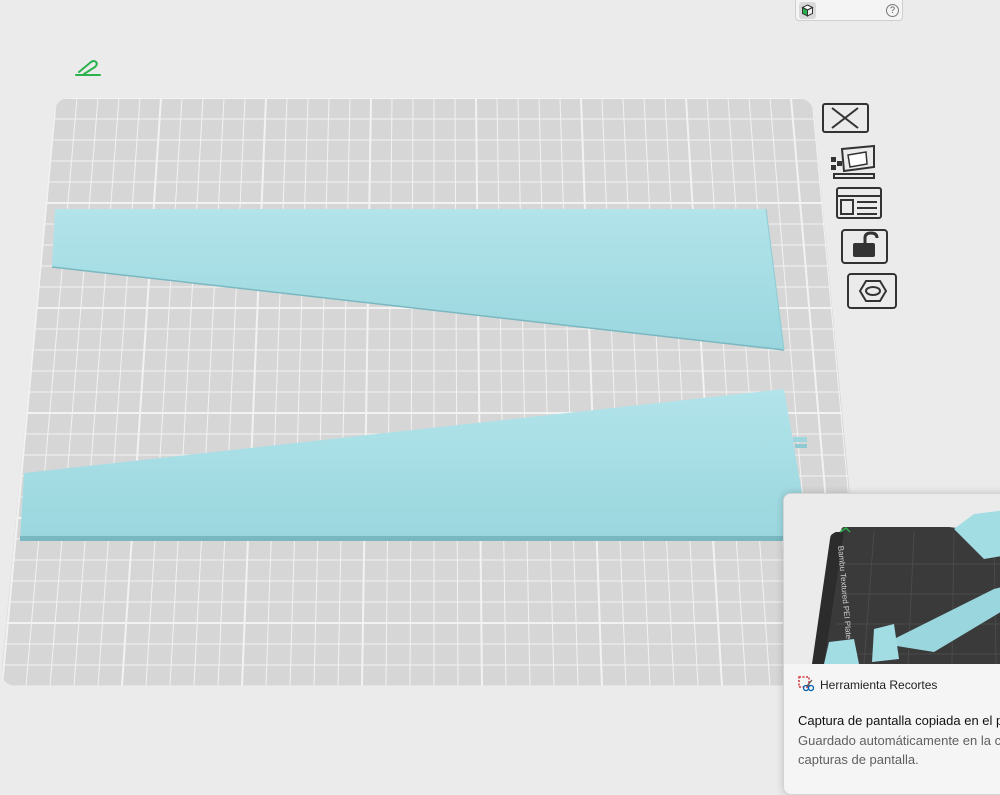  What do you see at coordinates (865, 247) in the screenshot?
I see `lock-icon` at bounding box center [865, 247].